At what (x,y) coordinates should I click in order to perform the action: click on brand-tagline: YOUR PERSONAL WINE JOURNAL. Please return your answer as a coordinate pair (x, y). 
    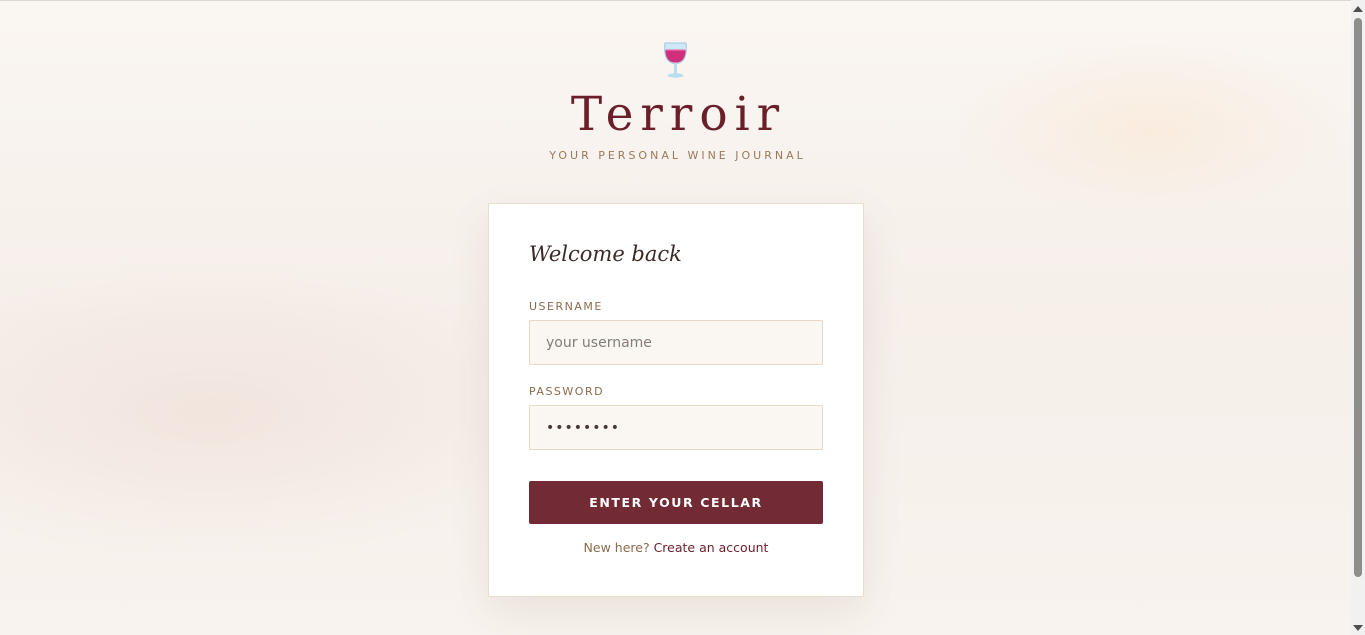
    Looking at the image, I should click on (677, 155).